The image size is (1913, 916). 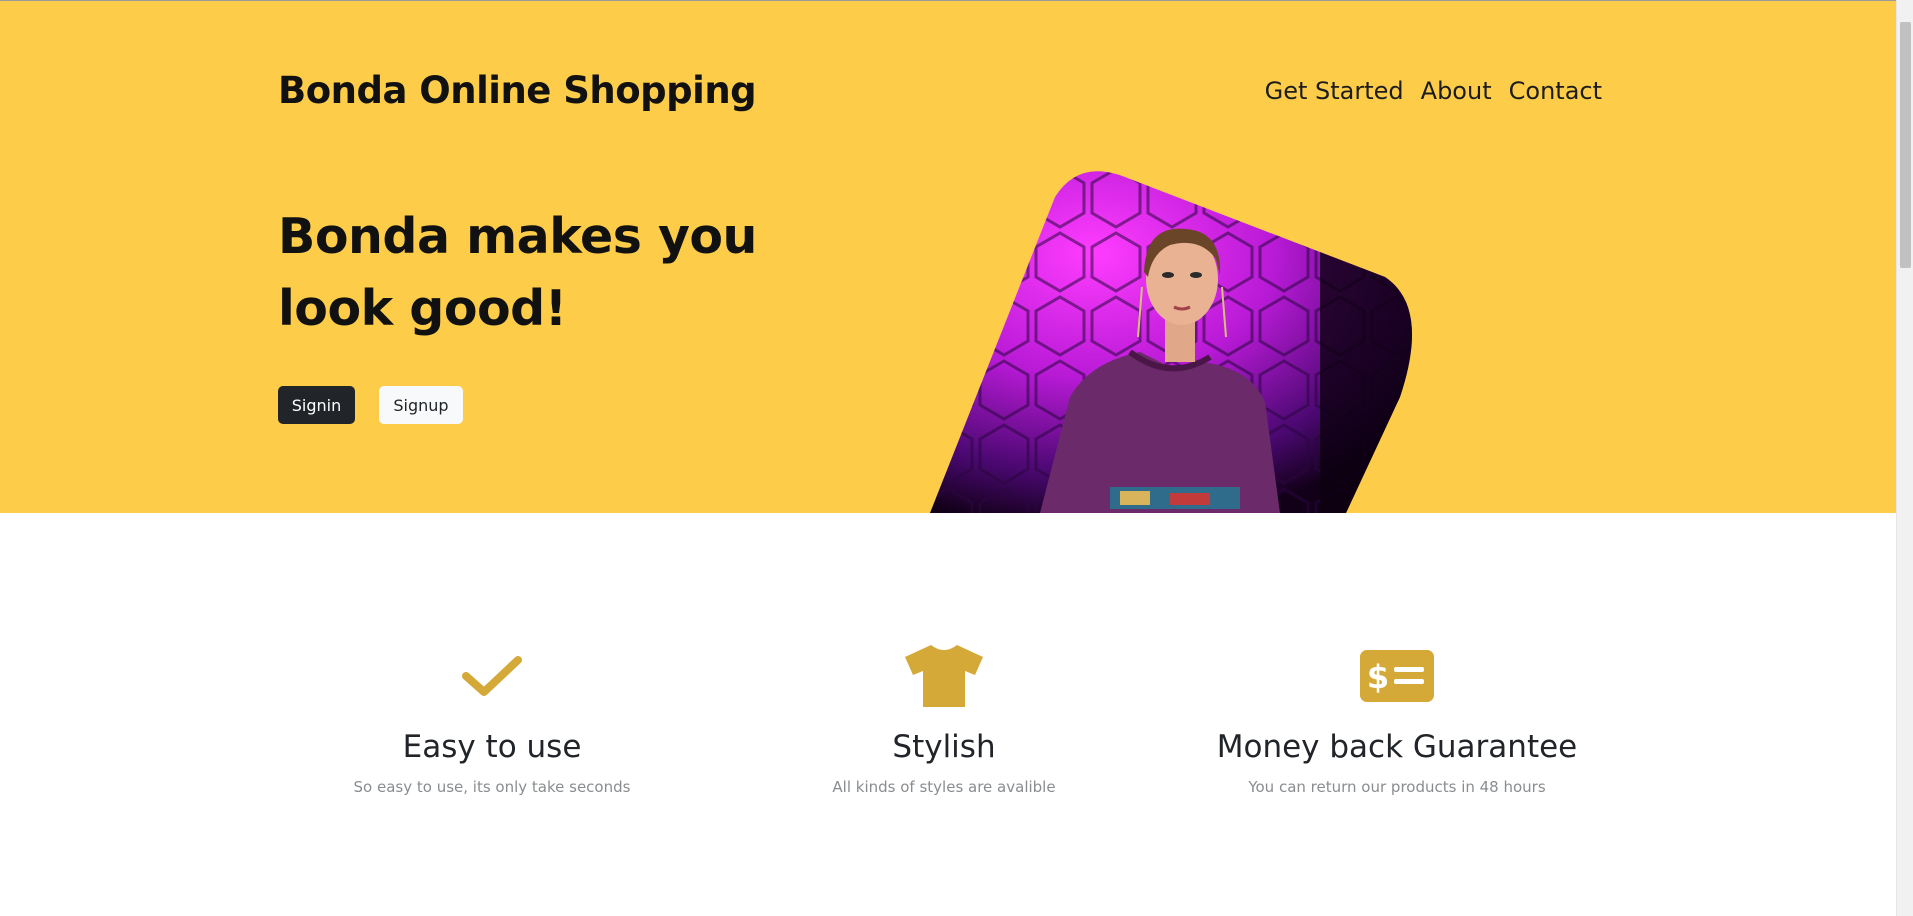 I want to click on nav-about: About, so click(x=1456, y=91).